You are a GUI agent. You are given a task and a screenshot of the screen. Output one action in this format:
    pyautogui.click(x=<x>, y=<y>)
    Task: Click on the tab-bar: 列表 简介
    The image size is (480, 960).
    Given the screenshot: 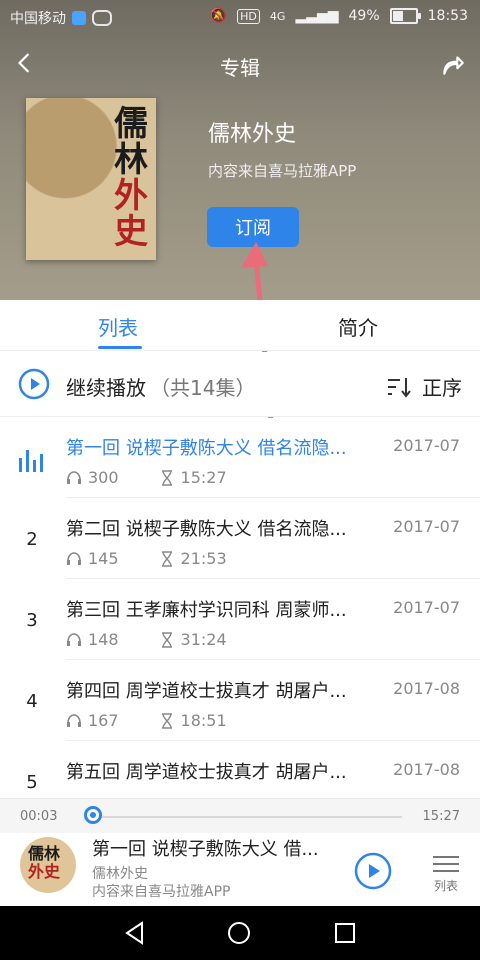 What is the action you would take?
    pyautogui.click(x=240, y=325)
    